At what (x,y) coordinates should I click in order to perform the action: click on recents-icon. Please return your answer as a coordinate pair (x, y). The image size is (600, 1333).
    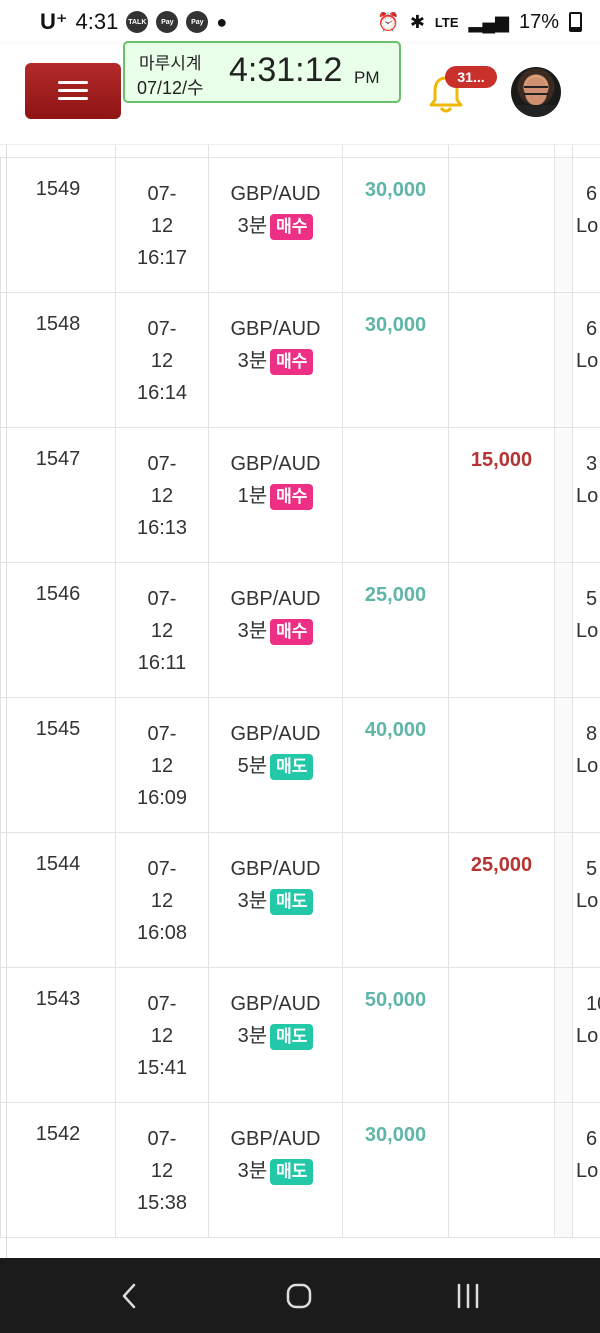
    Looking at the image, I should click on (468, 1296).